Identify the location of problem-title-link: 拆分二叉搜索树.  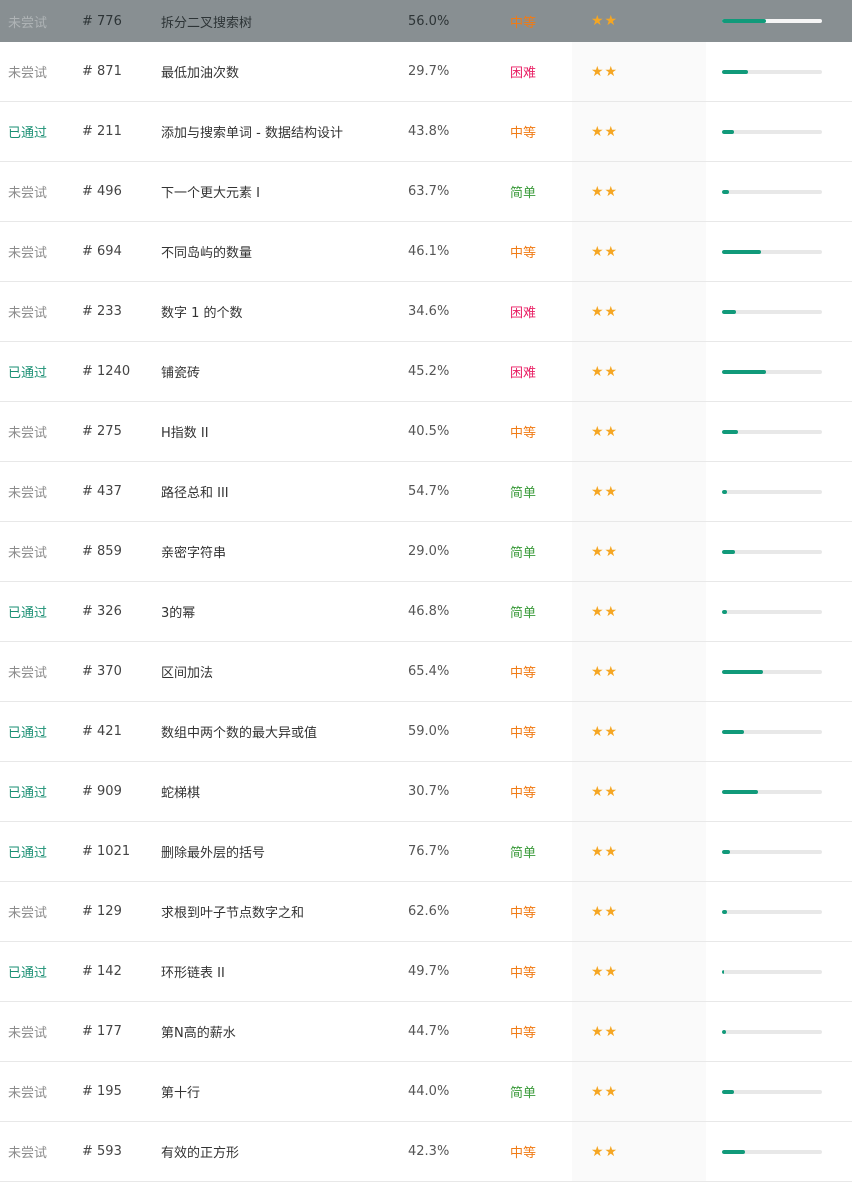
(206, 21).